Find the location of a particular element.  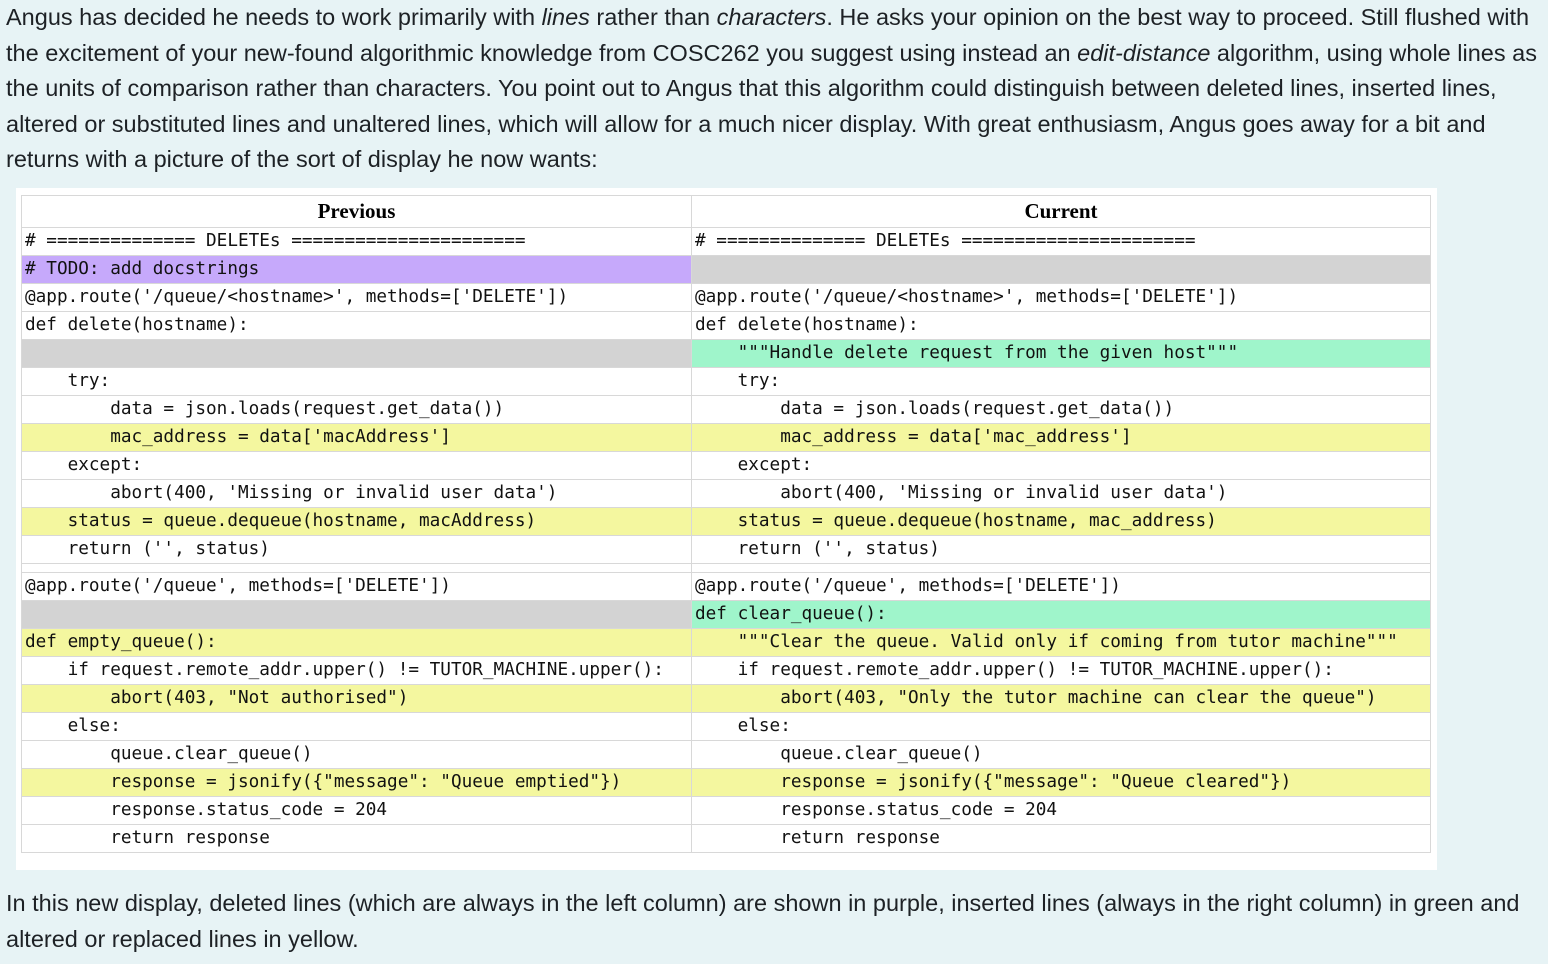

diff-row: return ('', status) return ('', status) is located at coordinates (726, 549).